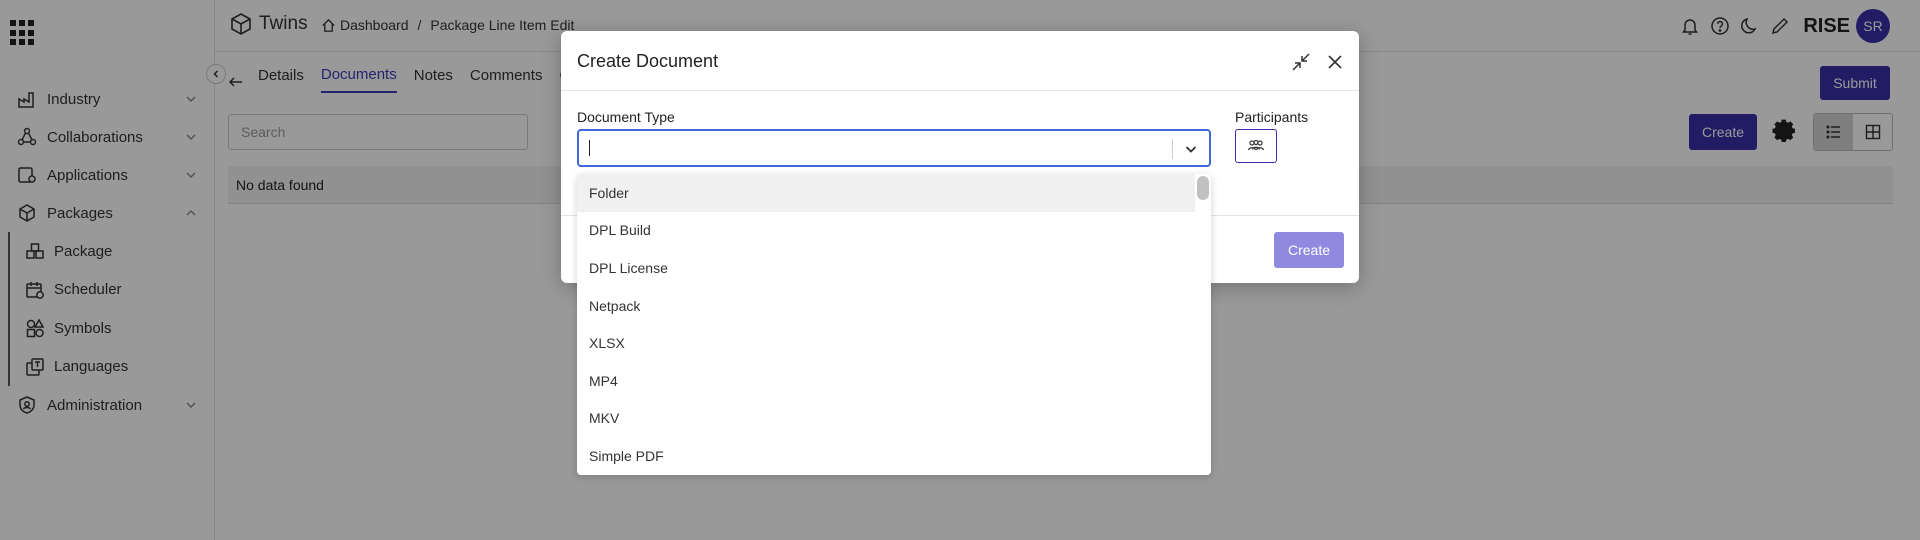 This screenshot has height=540, width=1920. Describe the element at coordinates (1172, 149) in the screenshot. I see `select-separator` at that location.